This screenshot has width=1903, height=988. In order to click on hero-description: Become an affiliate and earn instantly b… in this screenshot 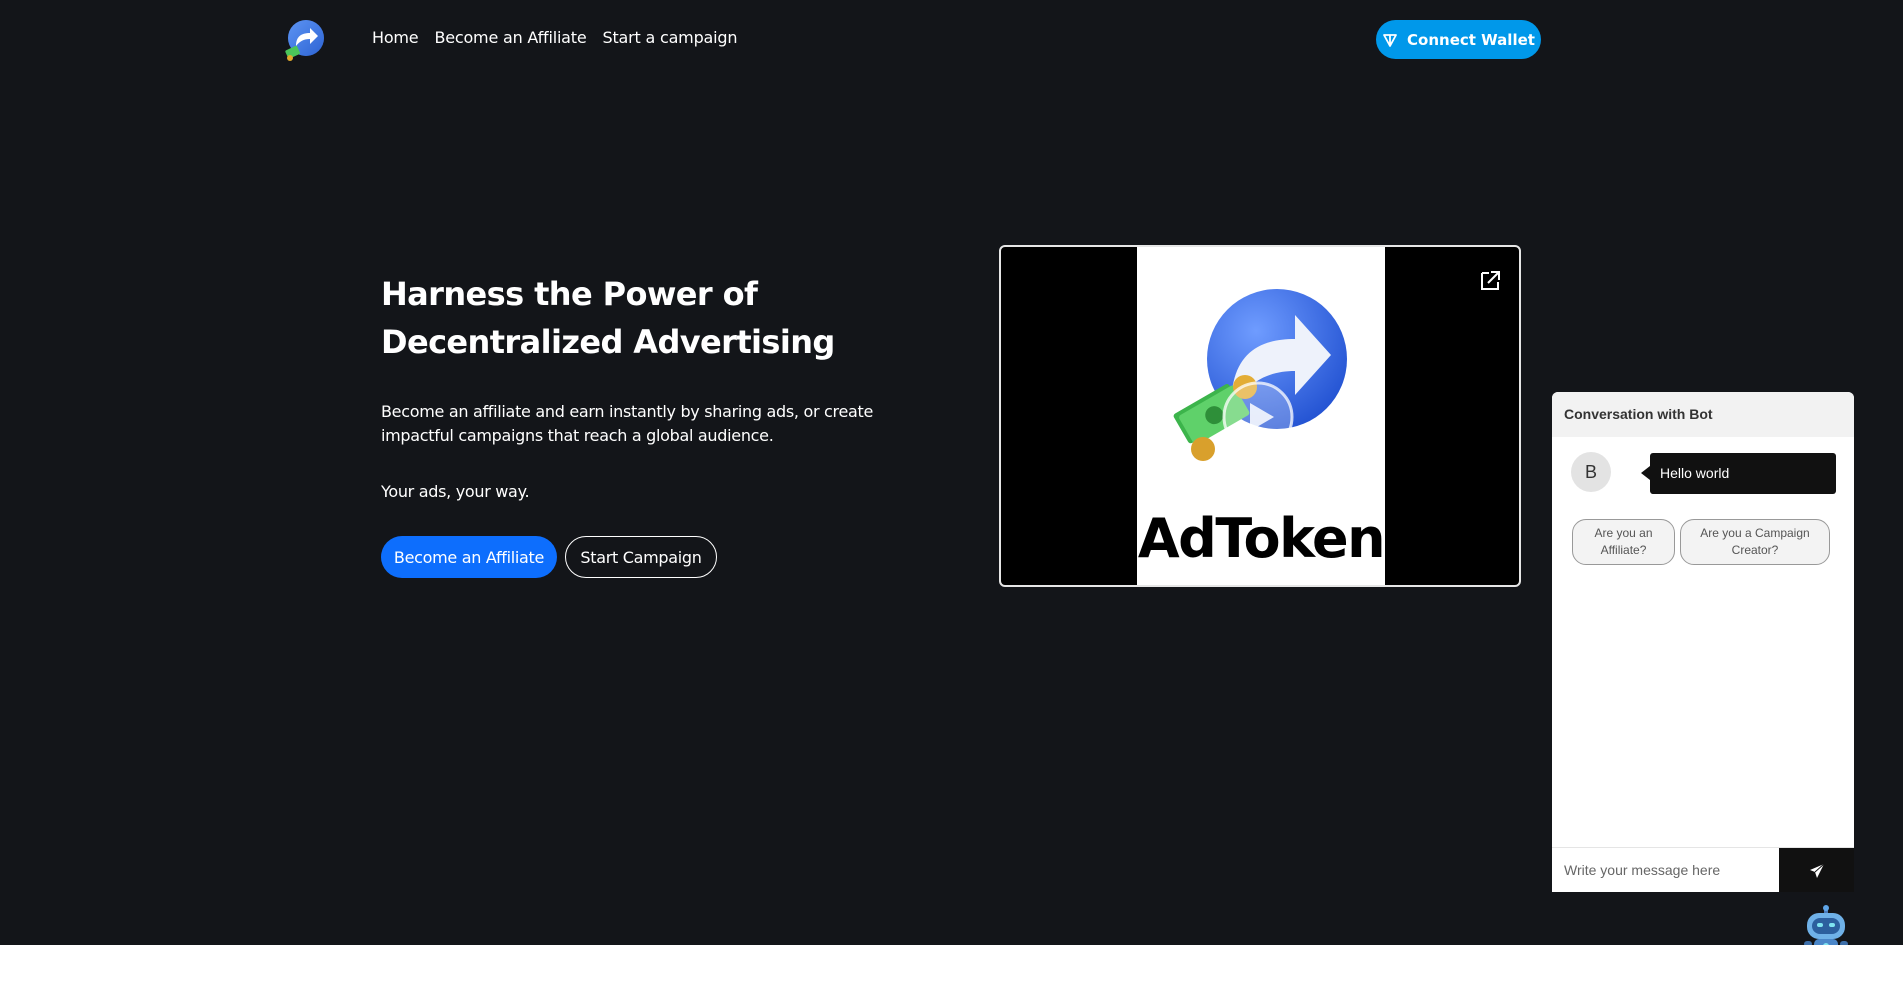, I will do `click(631, 424)`.